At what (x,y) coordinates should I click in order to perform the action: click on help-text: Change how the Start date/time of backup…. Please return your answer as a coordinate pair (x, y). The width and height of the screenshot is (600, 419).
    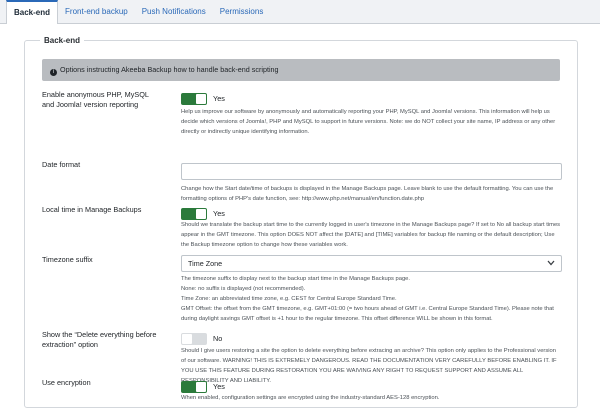
    Looking at the image, I should click on (367, 194).